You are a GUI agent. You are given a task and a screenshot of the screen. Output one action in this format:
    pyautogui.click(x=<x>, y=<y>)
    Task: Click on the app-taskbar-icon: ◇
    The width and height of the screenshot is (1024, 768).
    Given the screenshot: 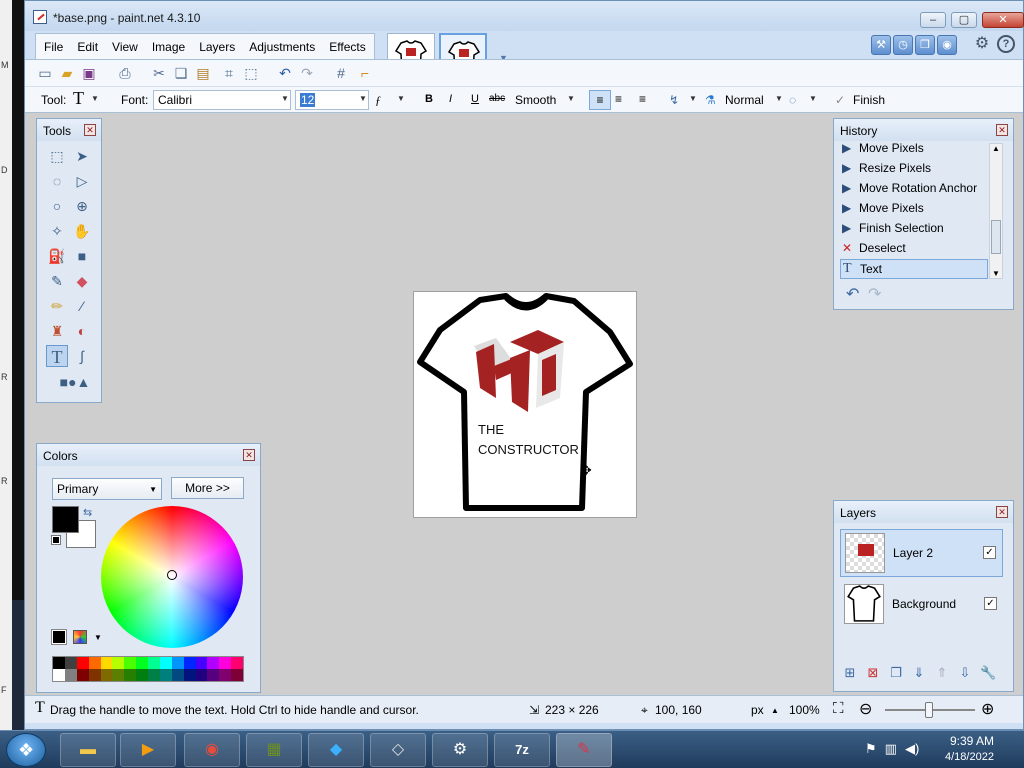 What is the action you would take?
    pyautogui.click(x=398, y=750)
    